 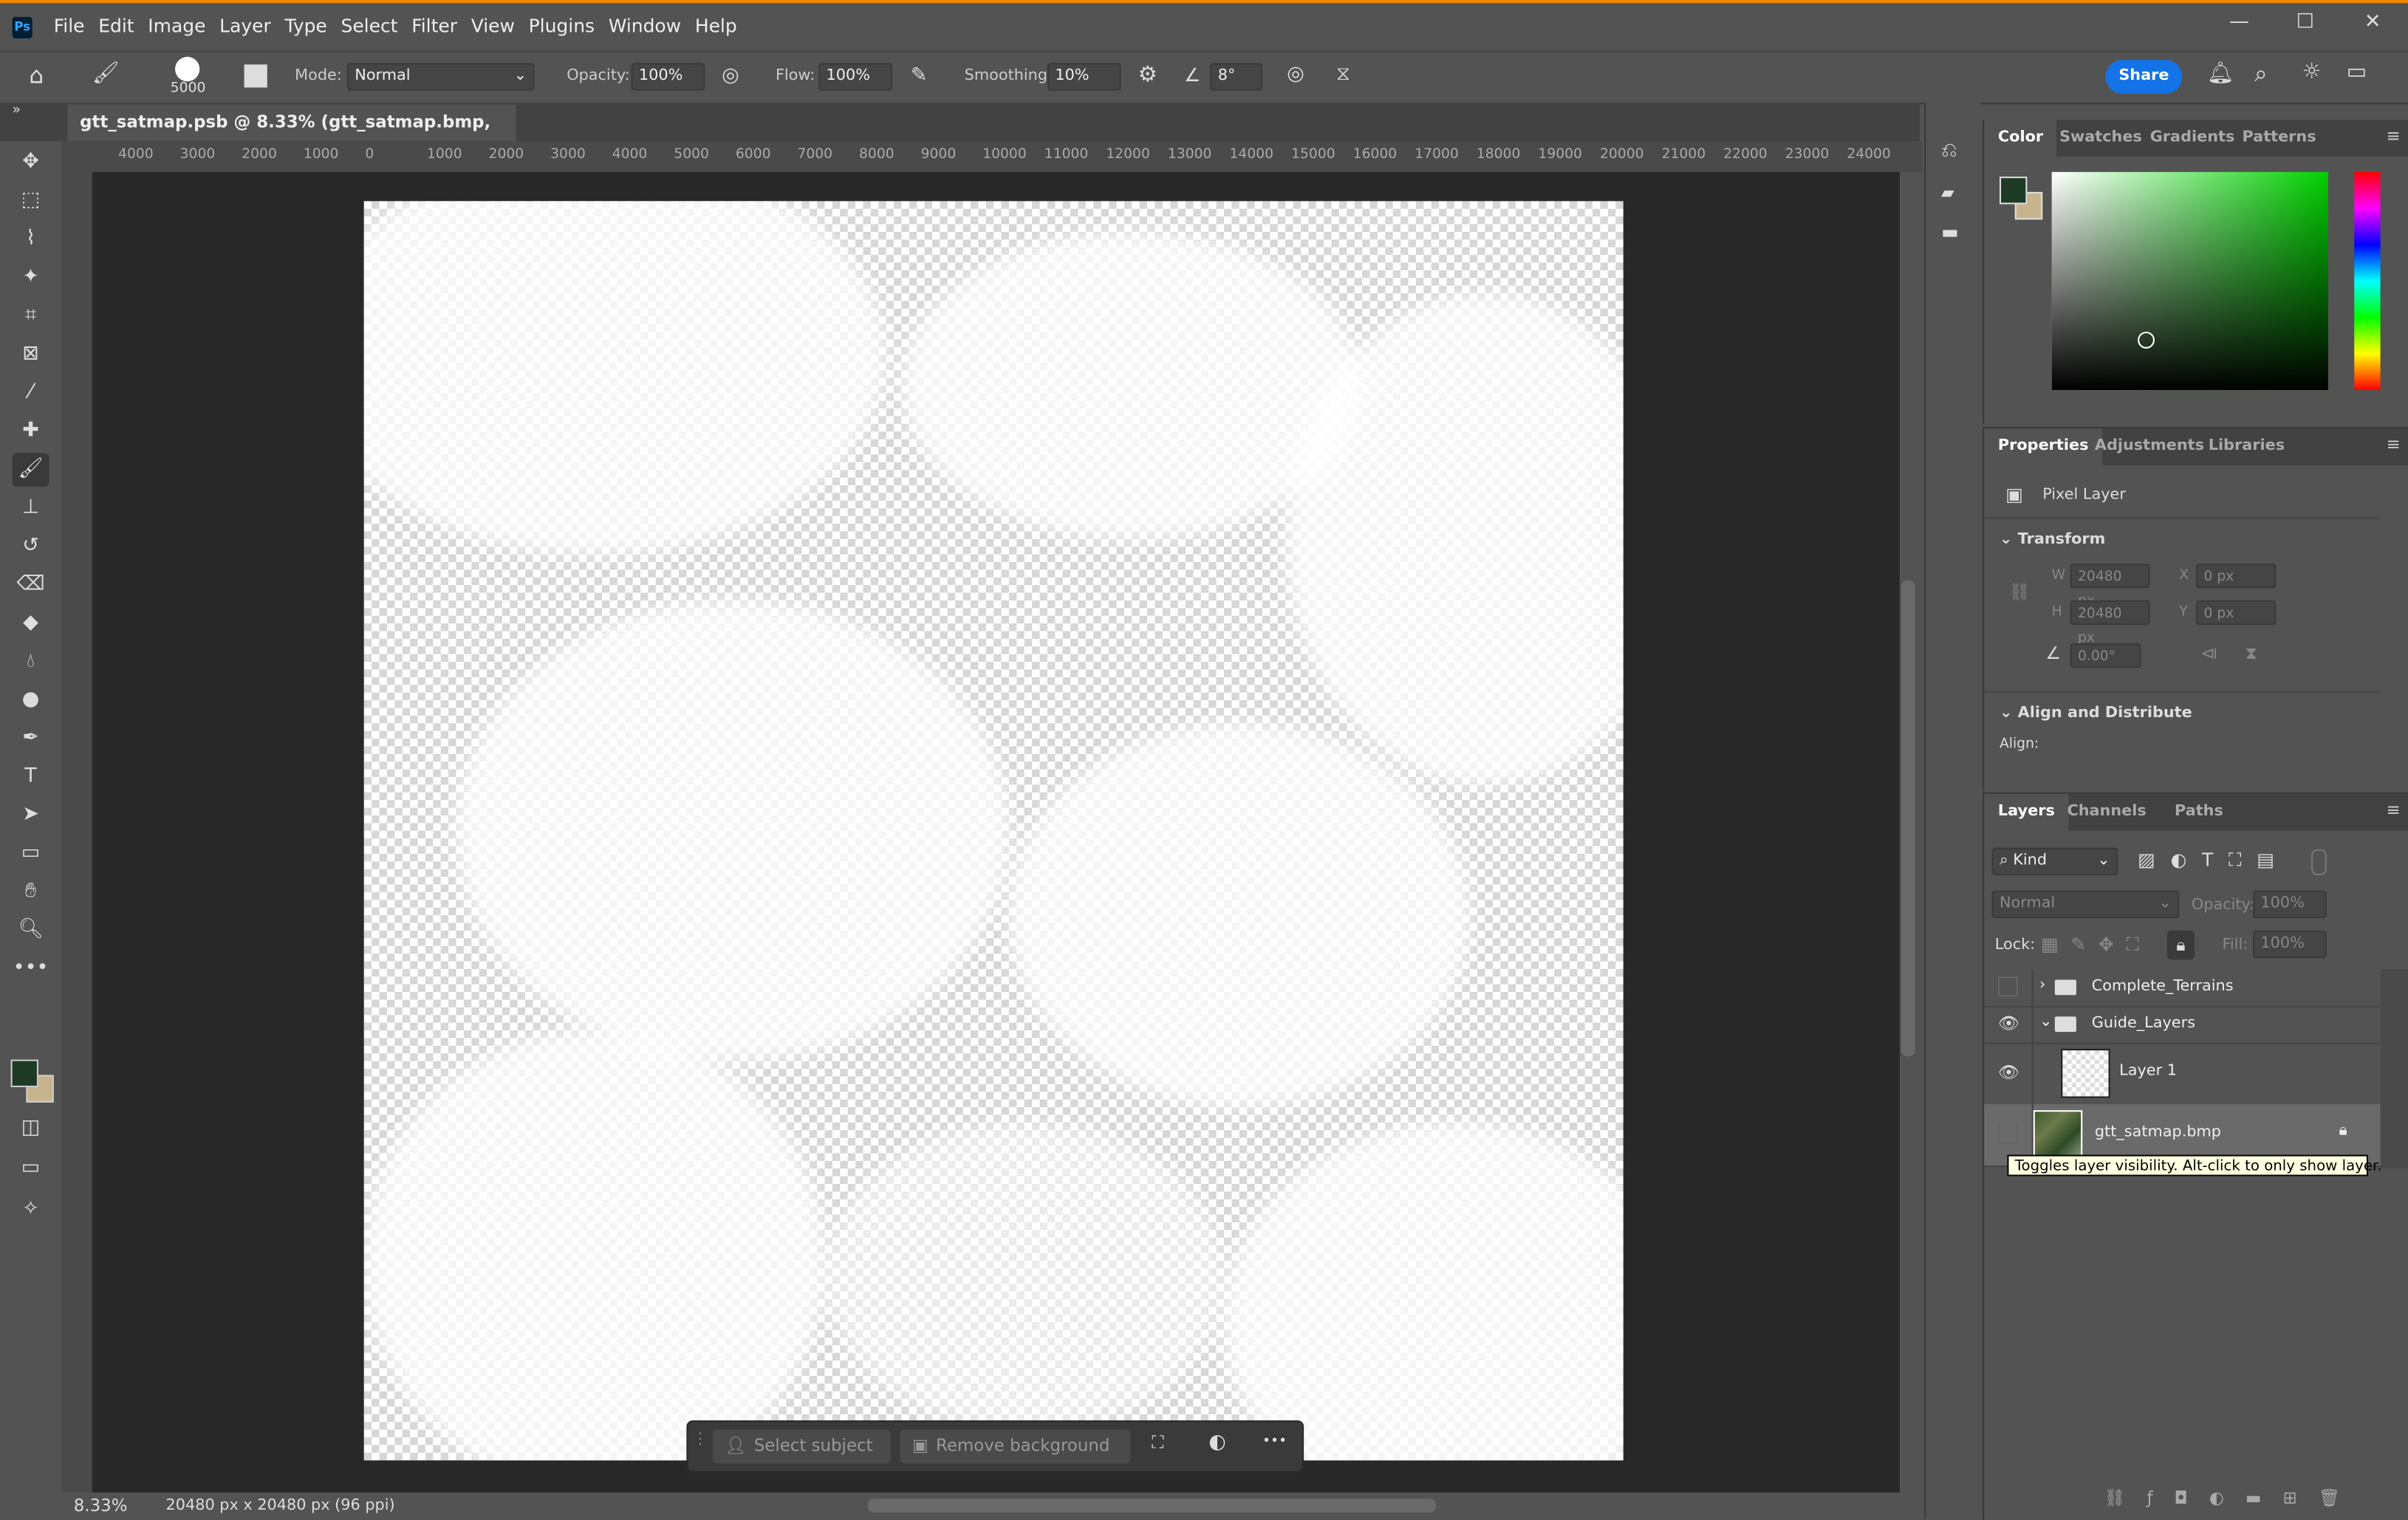 I want to click on brush-tool-icon: 🖌︎, so click(x=30, y=470).